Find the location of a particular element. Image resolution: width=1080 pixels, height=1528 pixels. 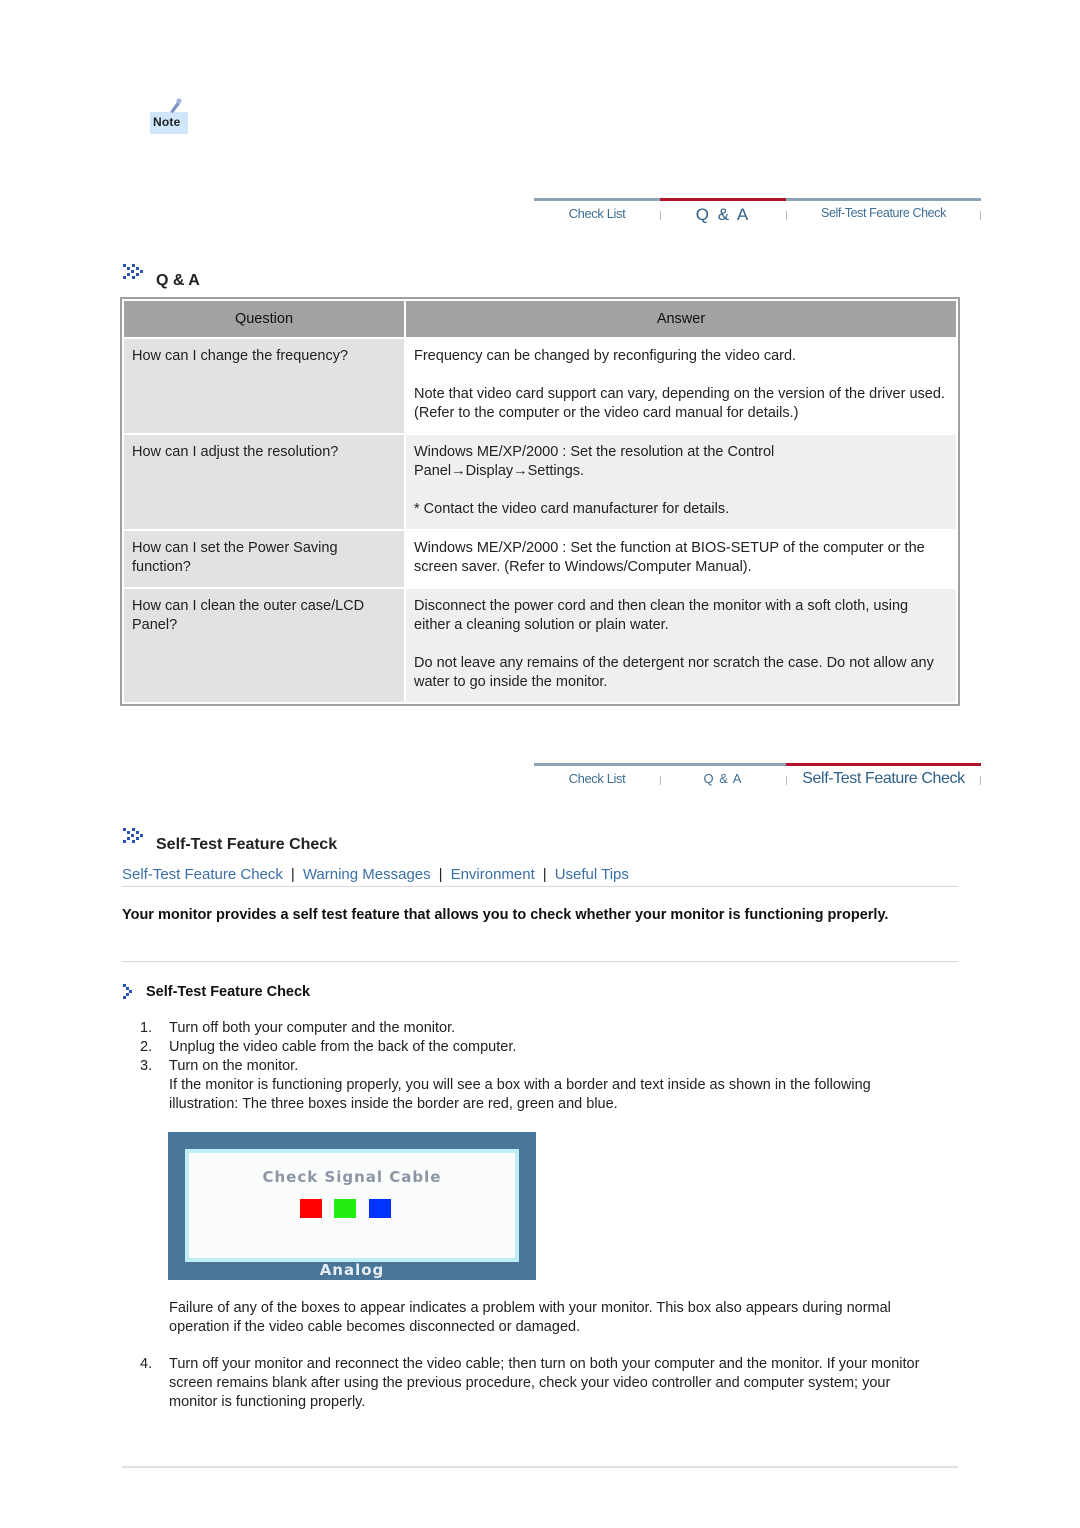

check-signal-illustration: Check Signal Cable Analog is located at coordinates (352, 1206).